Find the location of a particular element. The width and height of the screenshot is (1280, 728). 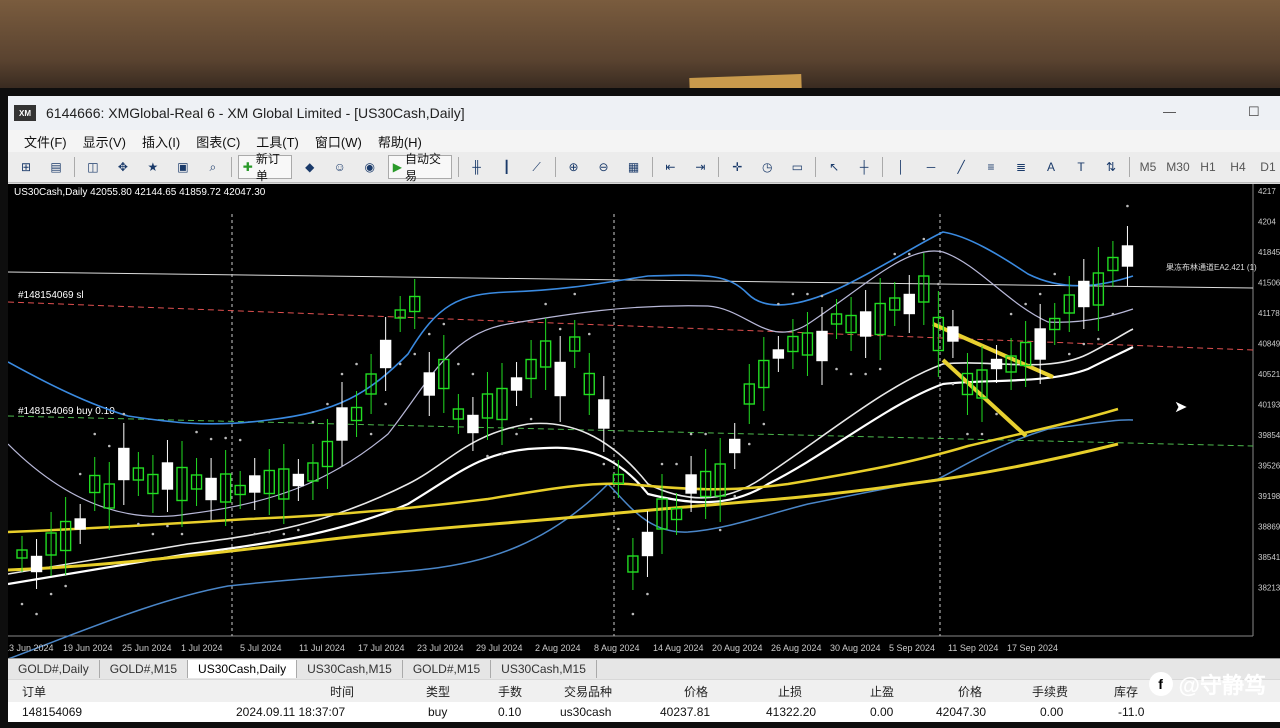

new-order-button: ✚ 新订单 is located at coordinates (264, 167).